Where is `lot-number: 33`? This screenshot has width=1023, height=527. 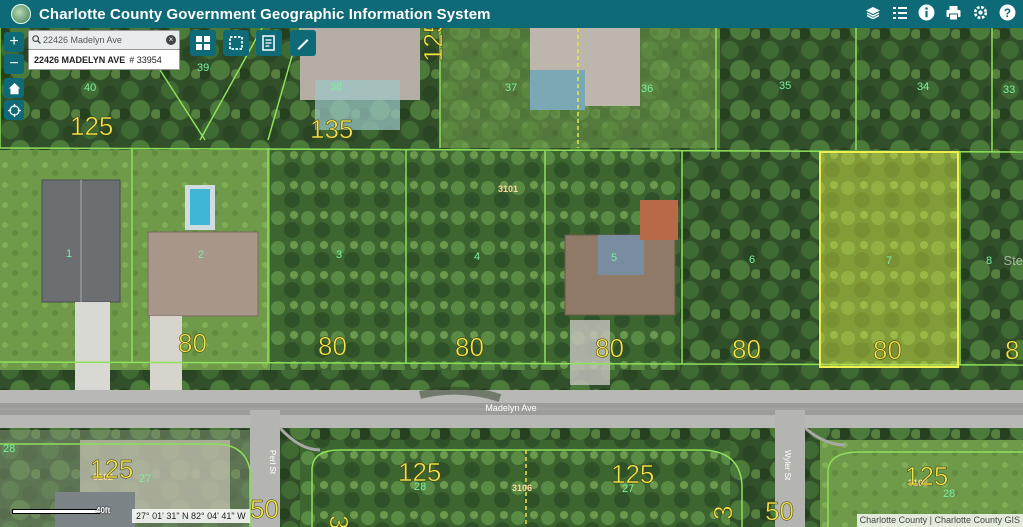 lot-number: 33 is located at coordinates (1009, 90).